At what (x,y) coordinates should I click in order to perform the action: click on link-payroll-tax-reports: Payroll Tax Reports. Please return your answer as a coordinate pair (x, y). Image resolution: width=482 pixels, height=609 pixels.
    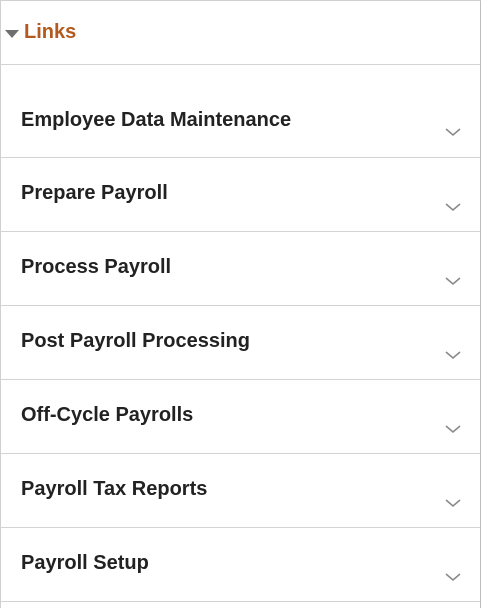
    Looking at the image, I should click on (240, 491).